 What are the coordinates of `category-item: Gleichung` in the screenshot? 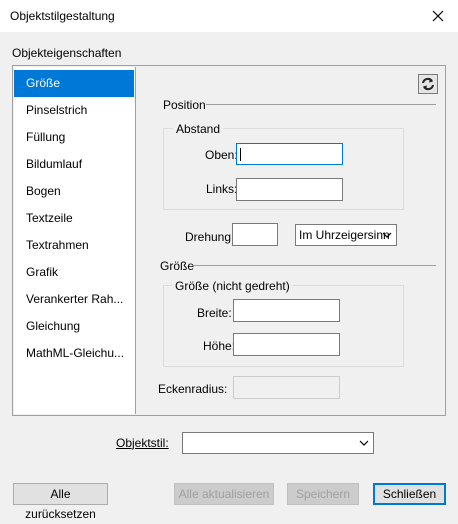 It's located at (74, 326).